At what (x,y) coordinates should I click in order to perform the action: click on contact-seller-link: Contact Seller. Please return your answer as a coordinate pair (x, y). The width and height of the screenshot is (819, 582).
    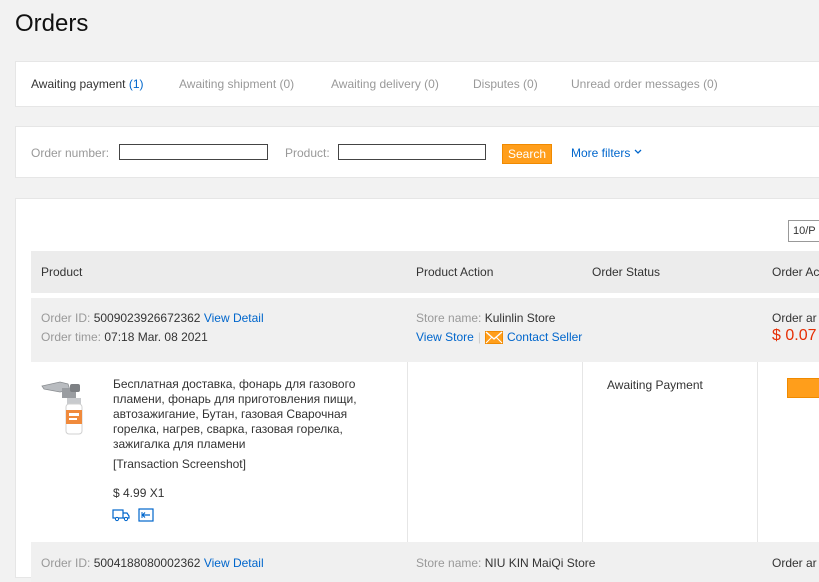
    Looking at the image, I should click on (533, 338).